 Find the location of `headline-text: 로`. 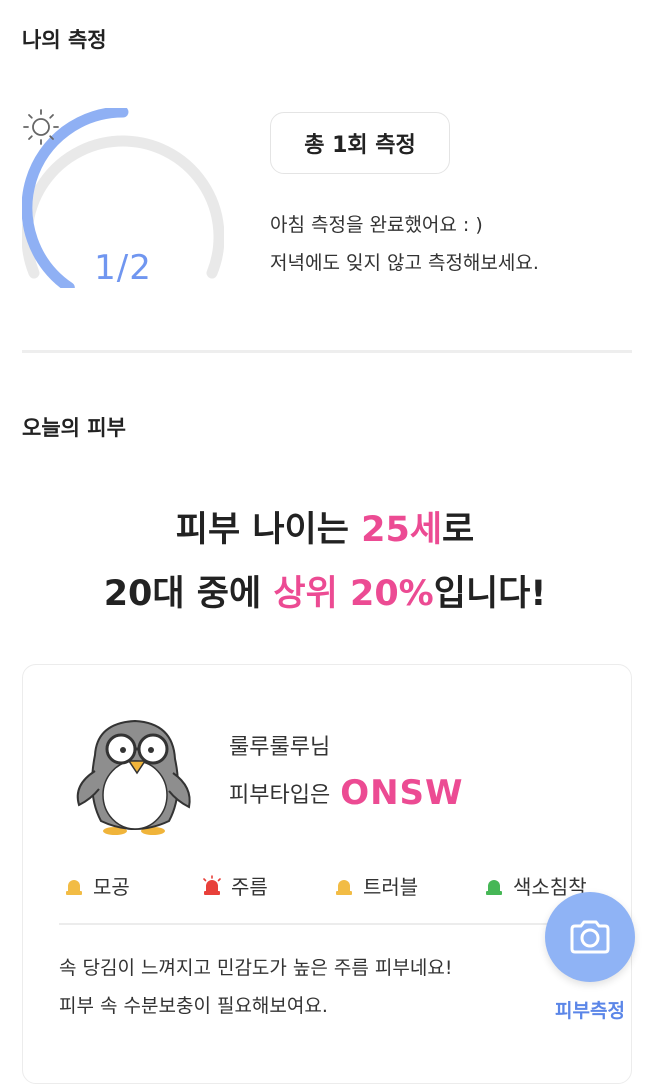

headline-text: 로 is located at coordinates (458, 530).